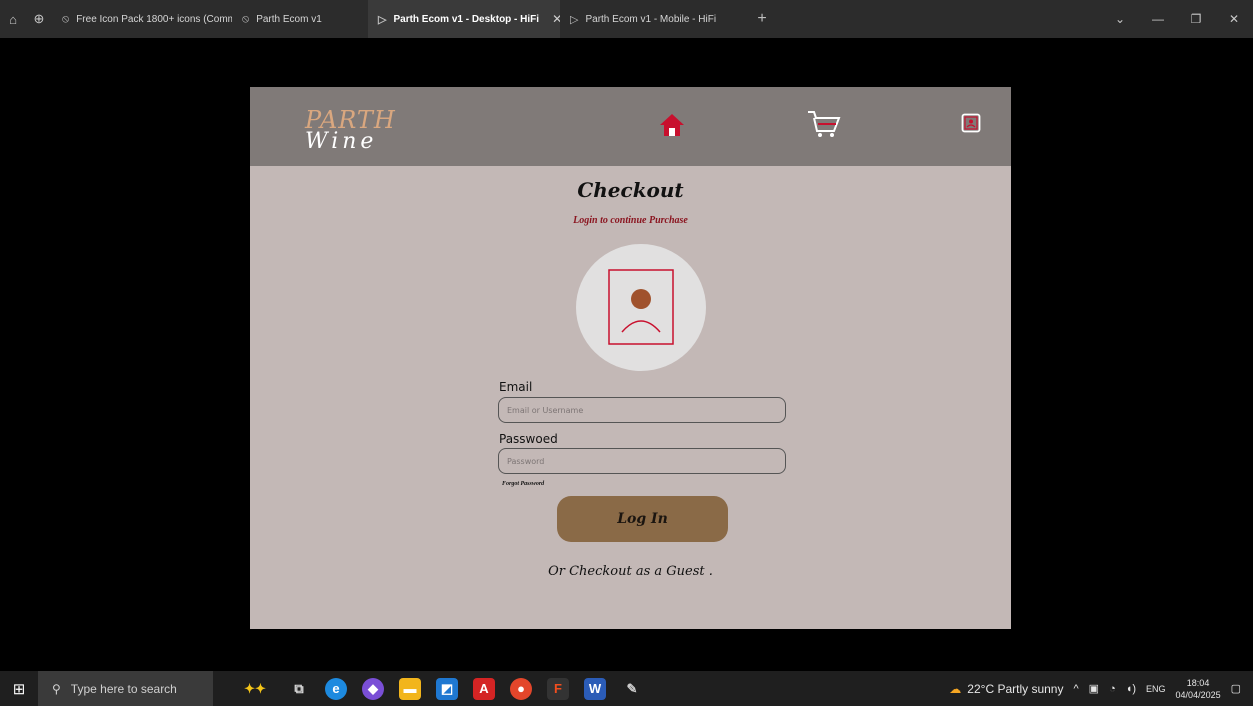 The width and height of the screenshot is (1253, 706). What do you see at coordinates (762, 19) in the screenshot?
I see `new-tab-button: +` at bounding box center [762, 19].